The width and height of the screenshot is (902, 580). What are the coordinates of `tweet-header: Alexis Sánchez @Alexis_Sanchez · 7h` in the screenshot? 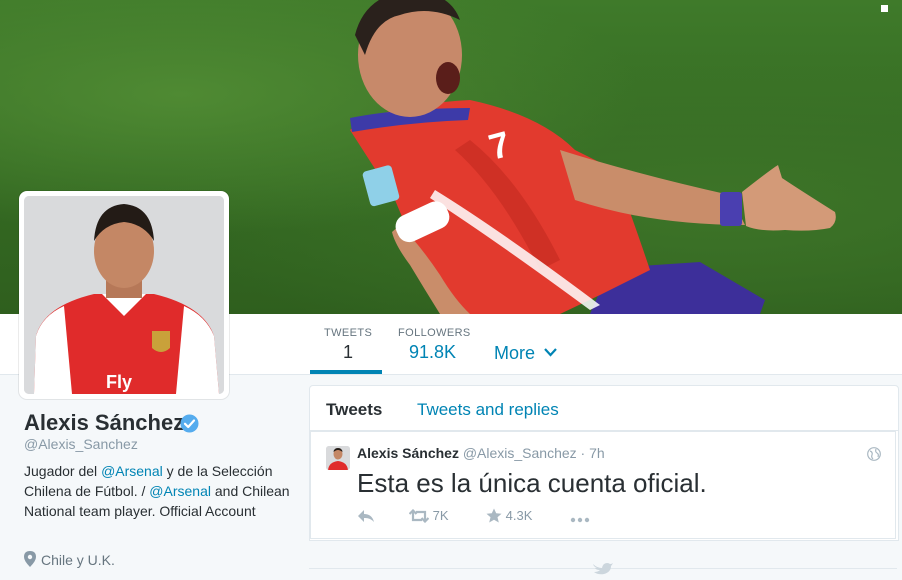 It's located at (481, 453).